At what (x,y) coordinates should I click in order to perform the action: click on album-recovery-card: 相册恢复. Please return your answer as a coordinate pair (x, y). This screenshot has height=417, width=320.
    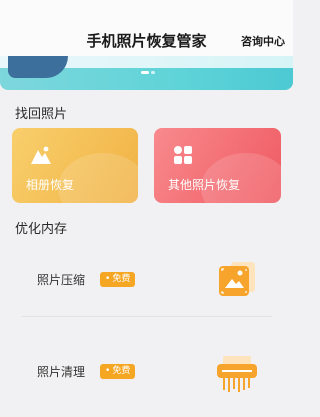
    Looking at the image, I should click on (75, 165).